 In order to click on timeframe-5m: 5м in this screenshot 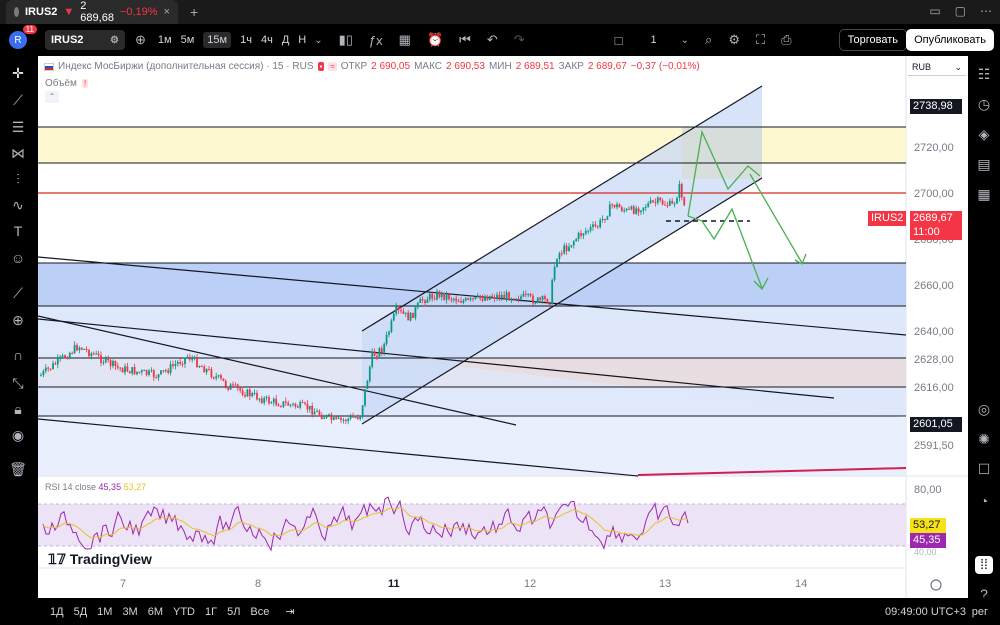, I will do `click(188, 40)`.